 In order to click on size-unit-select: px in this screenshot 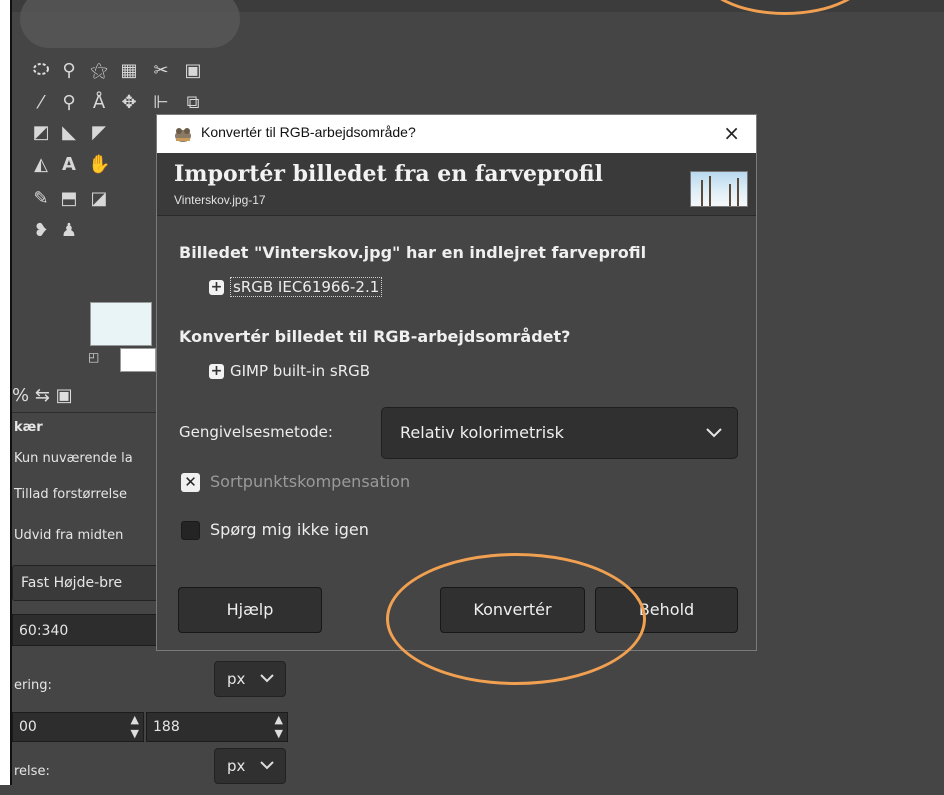, I will do `click(250, 766)`.